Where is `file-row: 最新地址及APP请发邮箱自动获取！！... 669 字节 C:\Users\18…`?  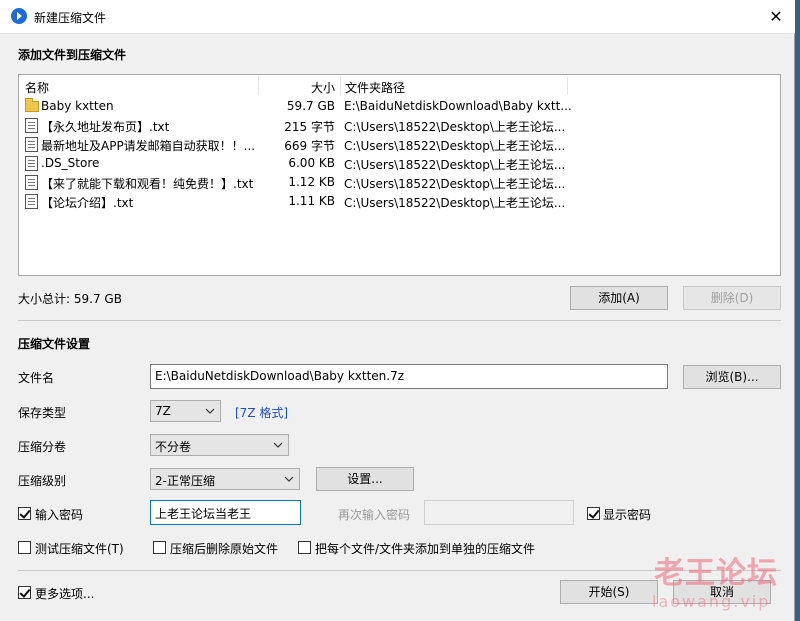
file-row: 最新地址及APP请发邮箱自动获取！！... 669 字节 C:\Users\18… is located at coordinates (299, 144).